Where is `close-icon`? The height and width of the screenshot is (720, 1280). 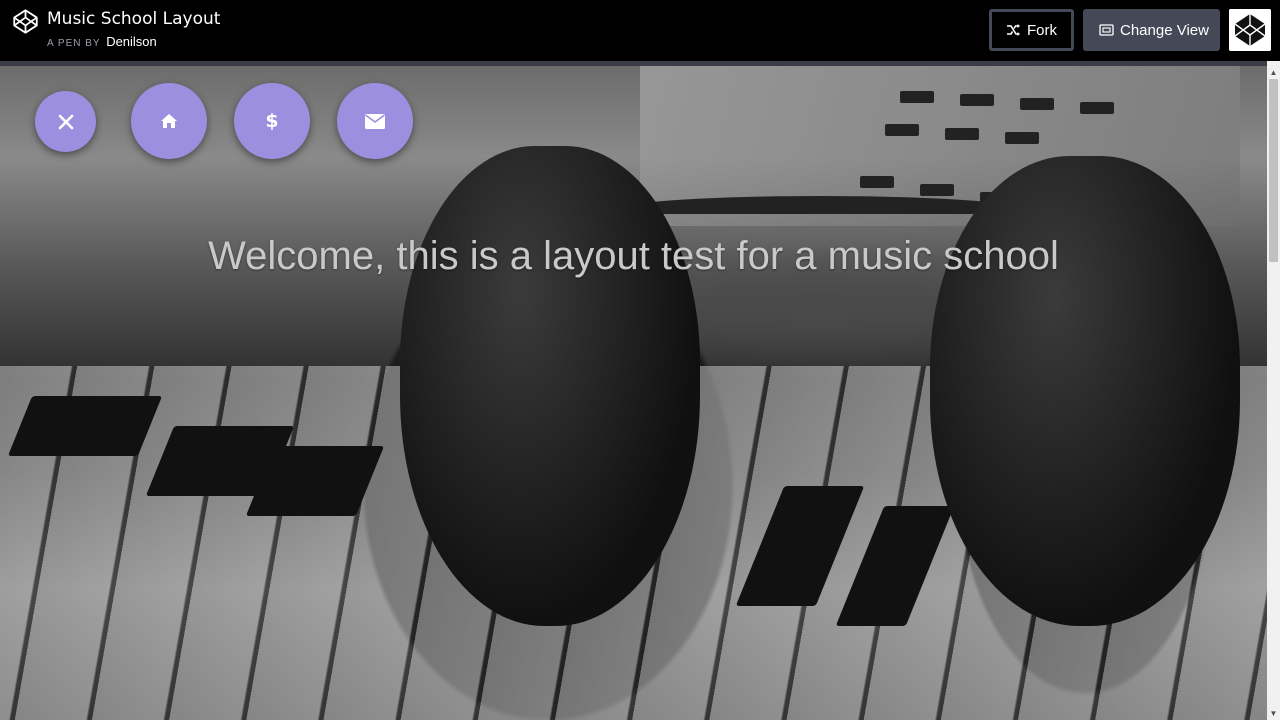 close-icon is located at coordinates (65, 121).